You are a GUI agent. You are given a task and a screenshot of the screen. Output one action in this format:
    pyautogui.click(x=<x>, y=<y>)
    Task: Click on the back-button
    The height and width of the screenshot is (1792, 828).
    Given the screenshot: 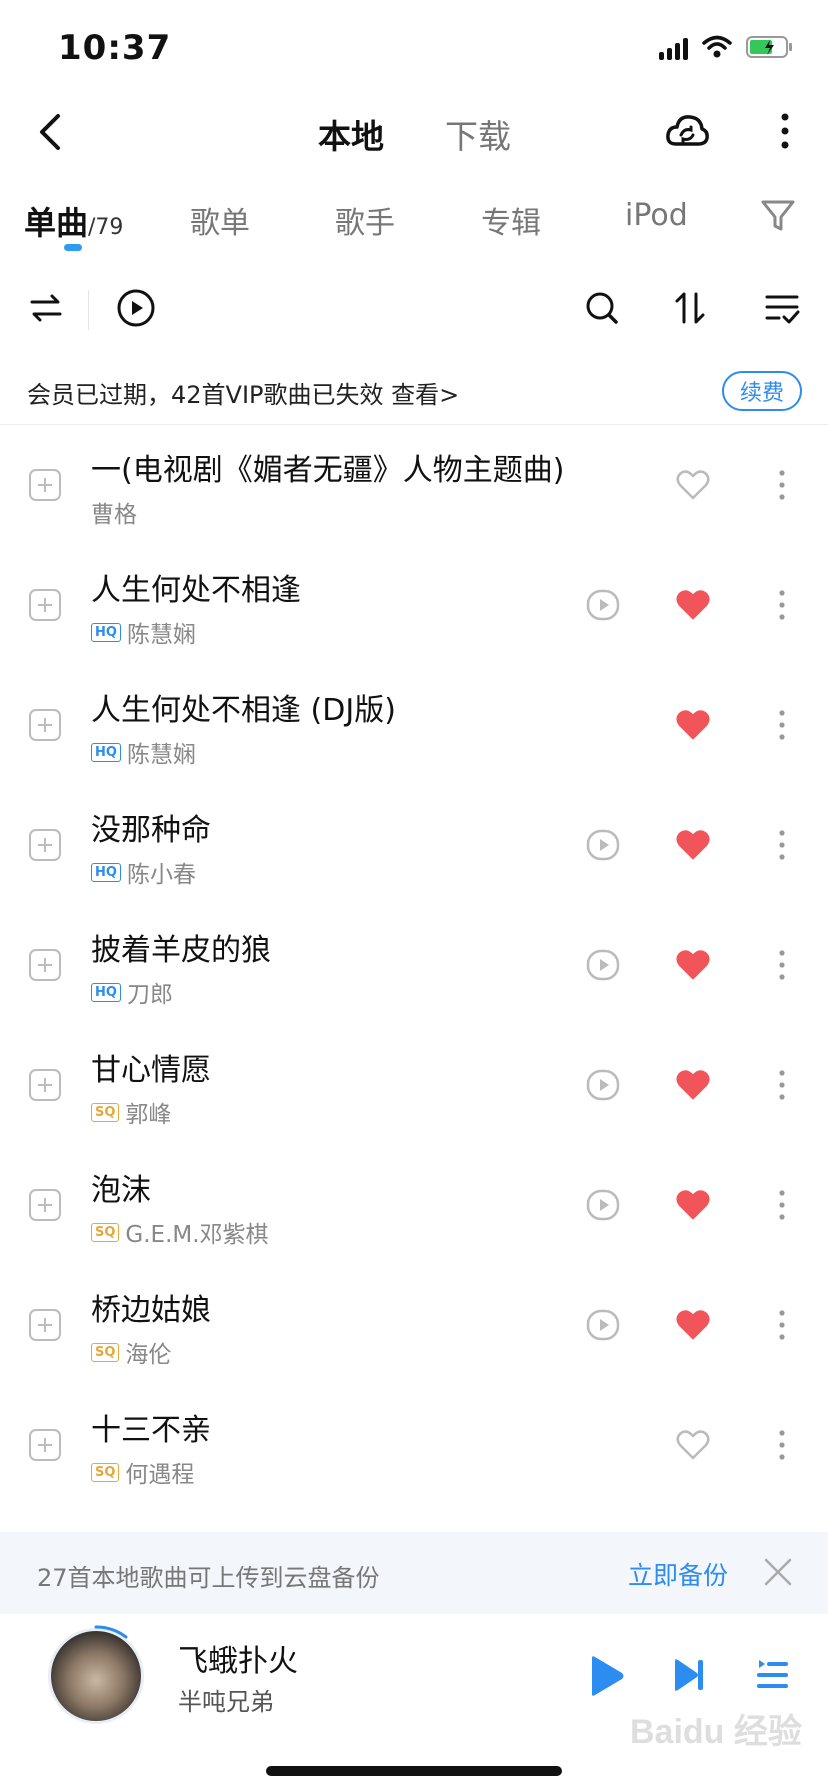 What is the action you would take?
    pyautogui.click(x=50, y=132)
    